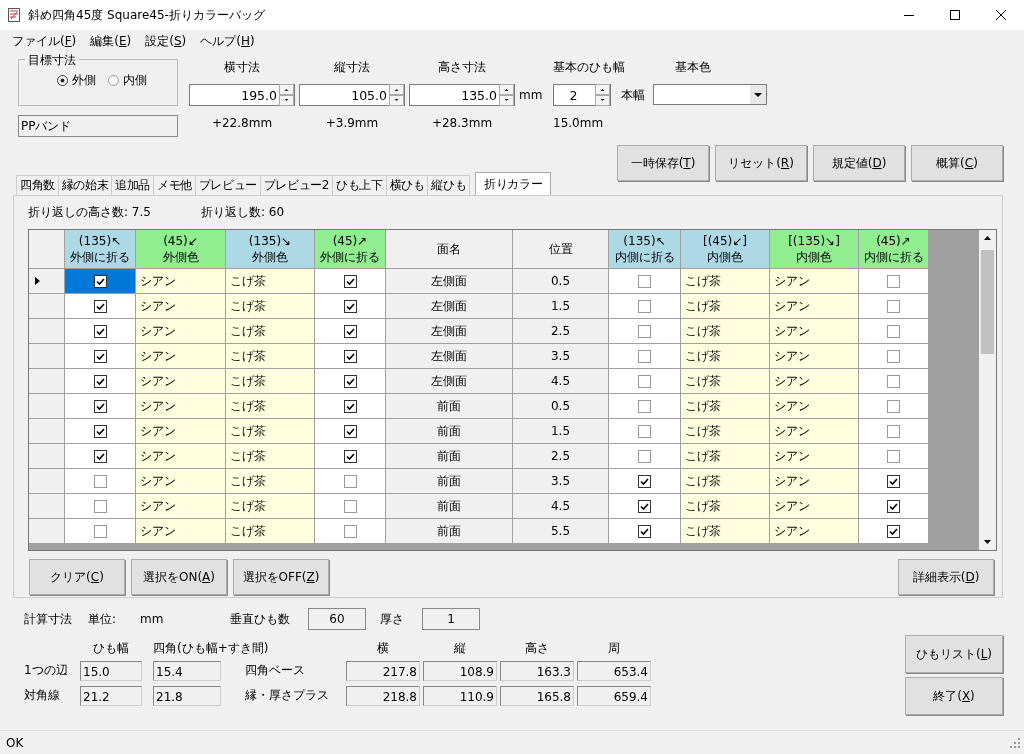 This screenshot has height=754, width=1024. Describe the element at coordinates (135, 80) in the screenshot. I see `radio-label: 内側` at that location.